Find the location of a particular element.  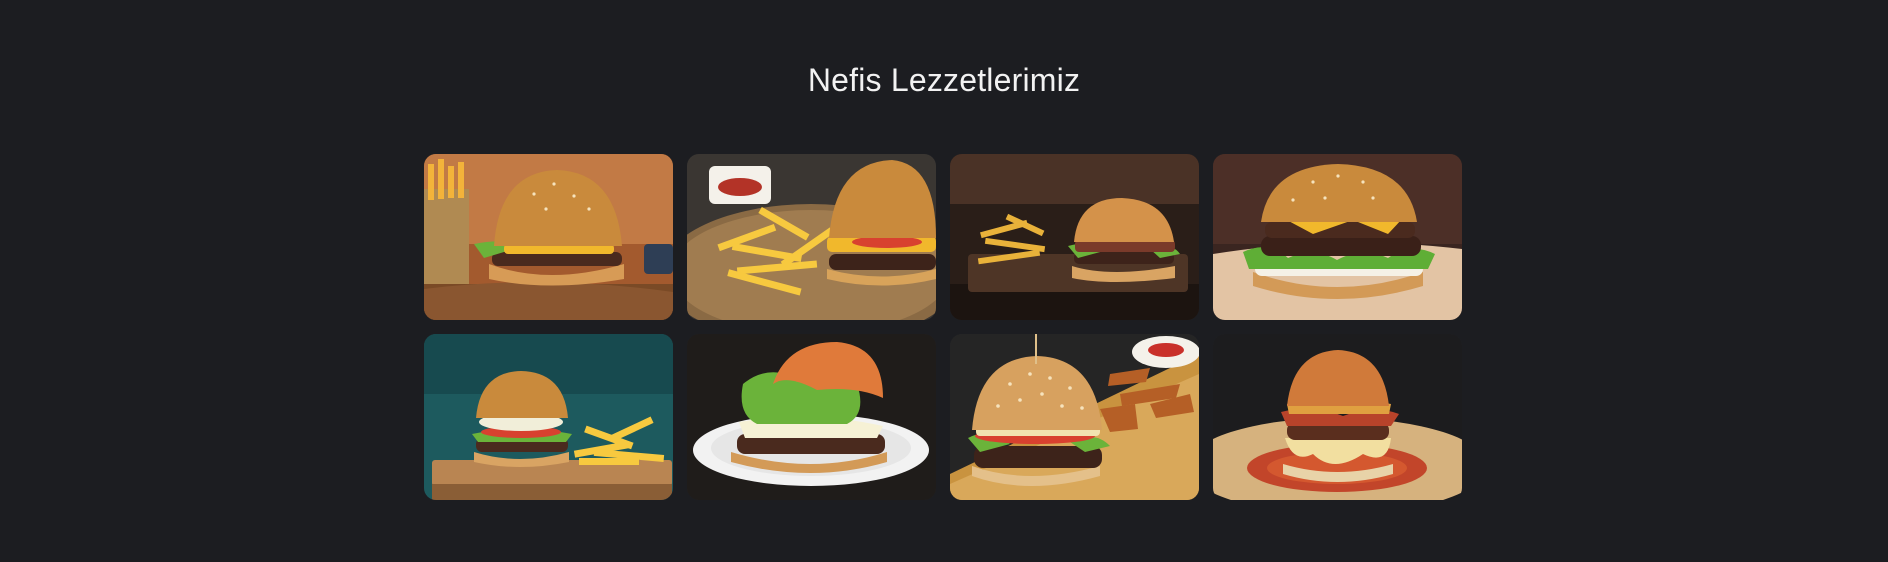

burger-teal-background-photo is located at coordinates (548, 417).